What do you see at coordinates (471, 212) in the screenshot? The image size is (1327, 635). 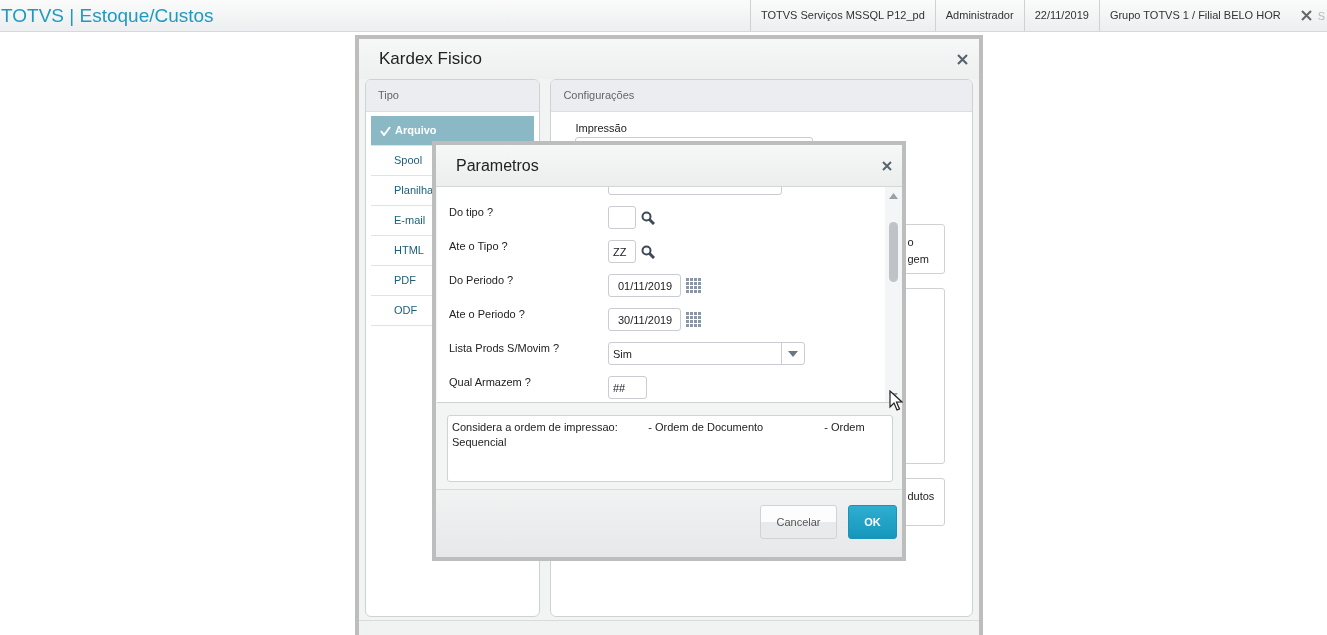 I see `field-label: Do tipo ?` at bounding box center [471, 212].